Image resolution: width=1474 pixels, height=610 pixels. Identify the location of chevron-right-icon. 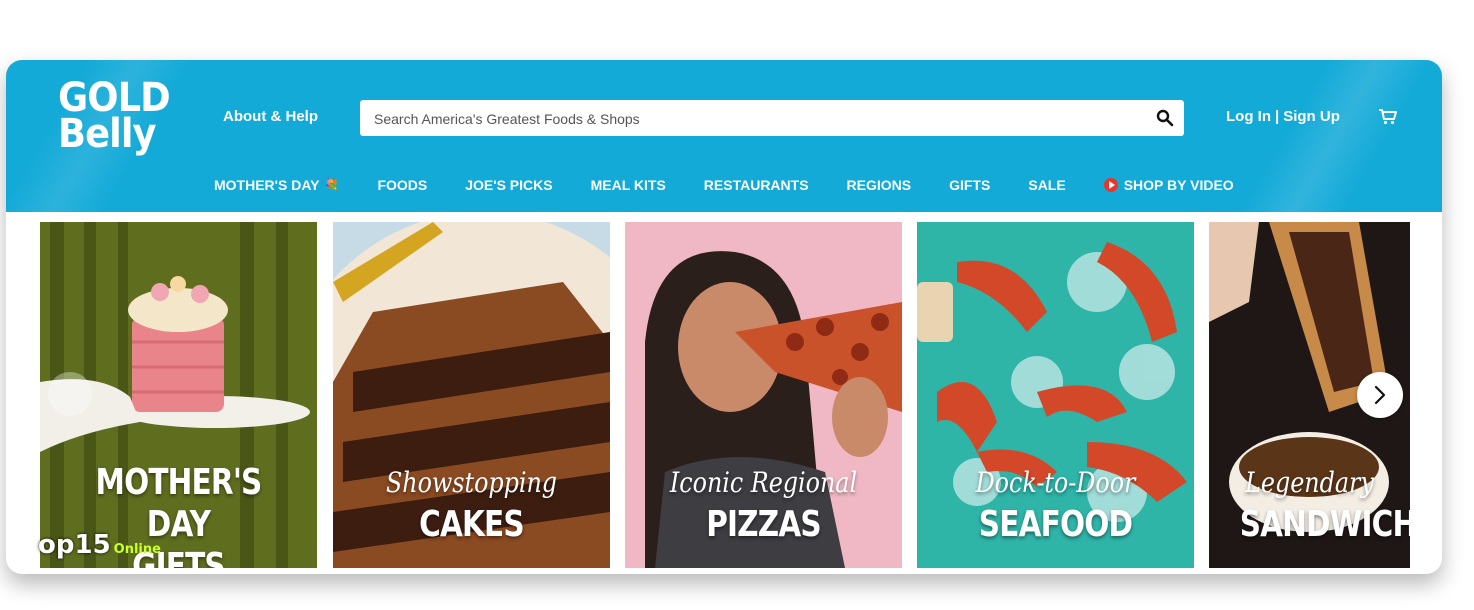
(1380, 395).